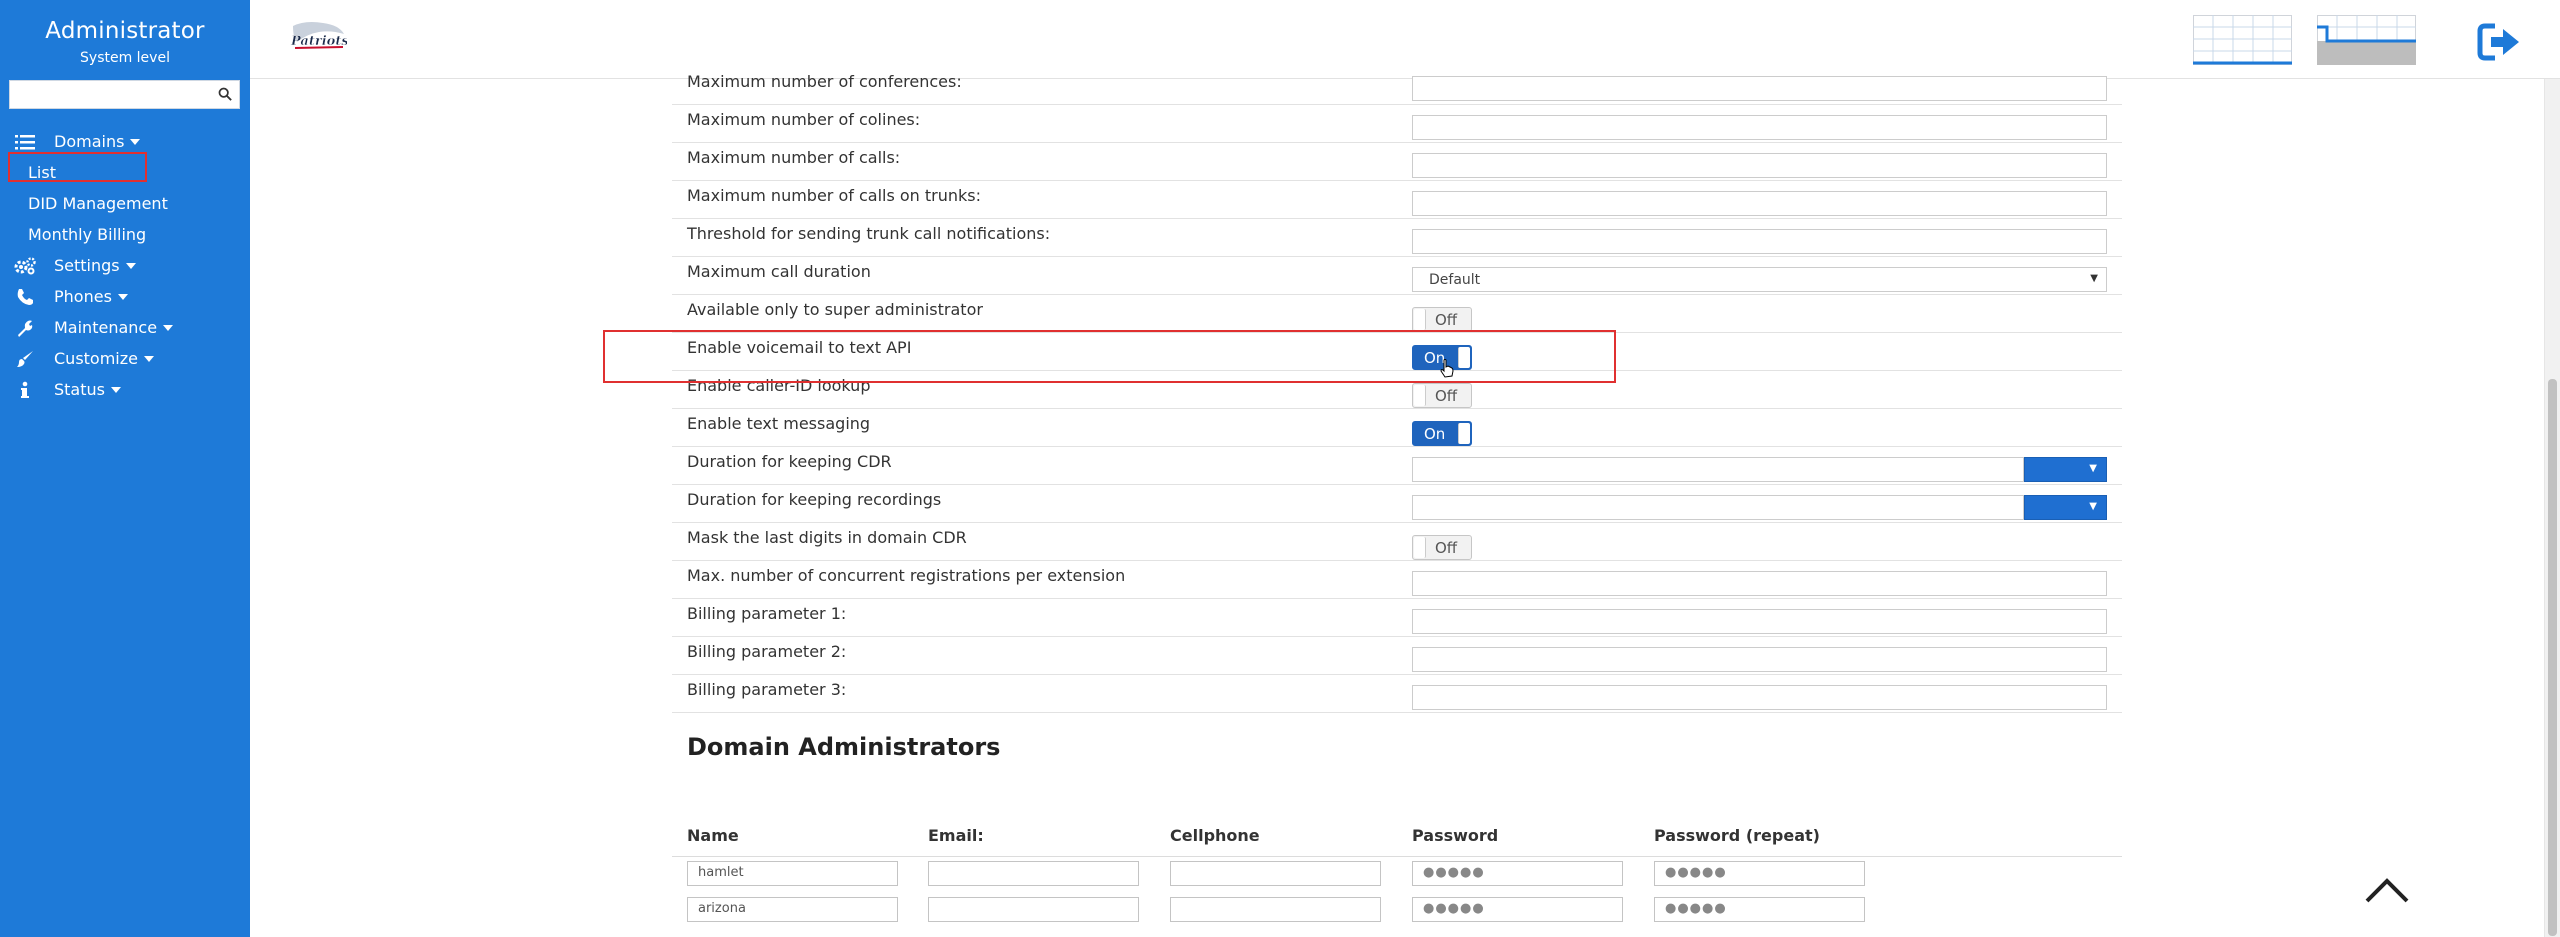  What do you see at coordinates (125, 327) in the screenshot?
I see `sidebar-item-maintenance: Maintenance` at bounding box center [125, 327].